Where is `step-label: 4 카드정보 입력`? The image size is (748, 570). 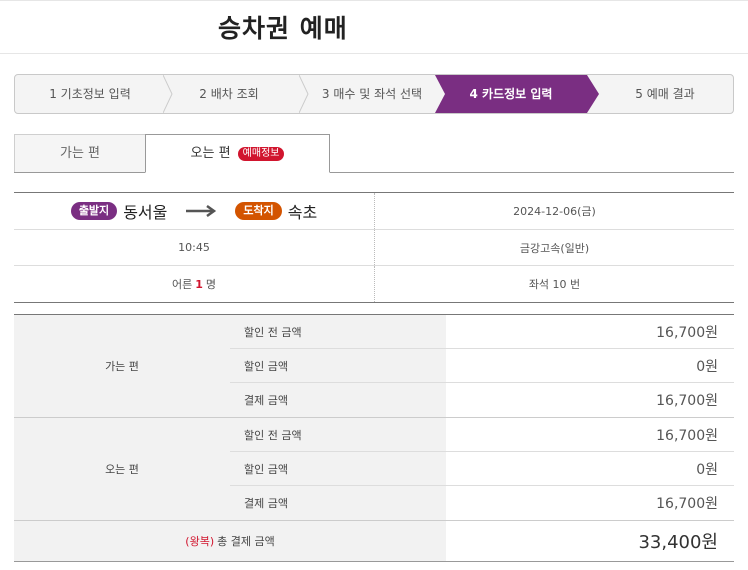 step-label: 4 카드정보 입력 is located at coordinates (511, 94).